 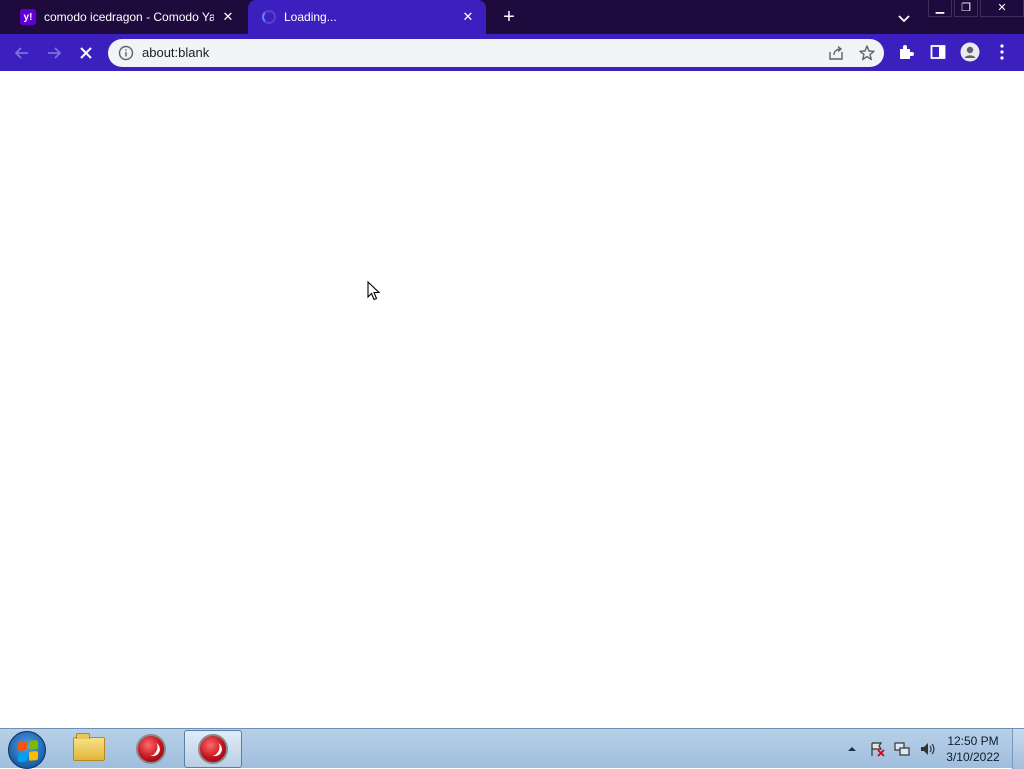 I want to click on start-button, so click(x=27, y=750).